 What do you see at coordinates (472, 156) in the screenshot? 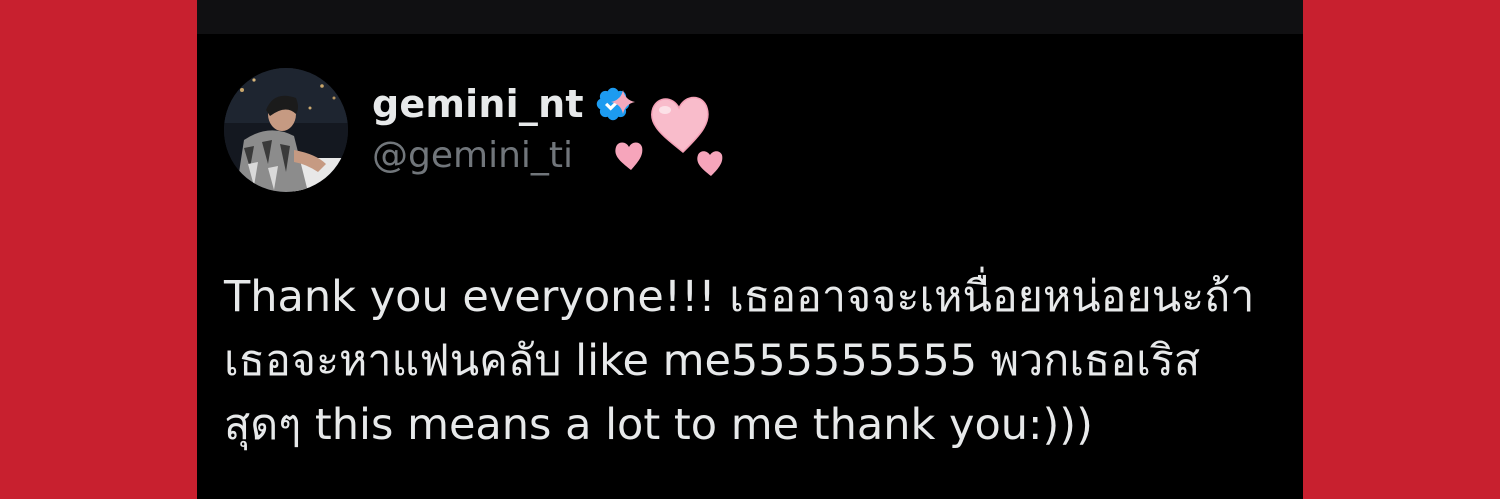
I see `handle: @gemini_ti` at bounding box center [472, 156].